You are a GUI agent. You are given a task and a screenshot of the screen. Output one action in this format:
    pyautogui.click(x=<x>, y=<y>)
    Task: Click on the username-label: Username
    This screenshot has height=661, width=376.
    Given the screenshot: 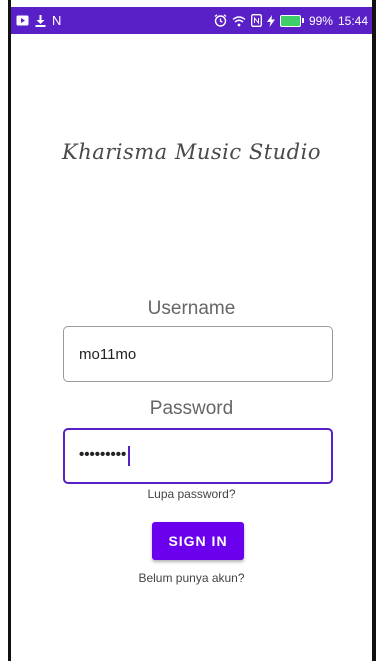 What is the action you would take?
    pyautogui.click(x=191, y=308)
    